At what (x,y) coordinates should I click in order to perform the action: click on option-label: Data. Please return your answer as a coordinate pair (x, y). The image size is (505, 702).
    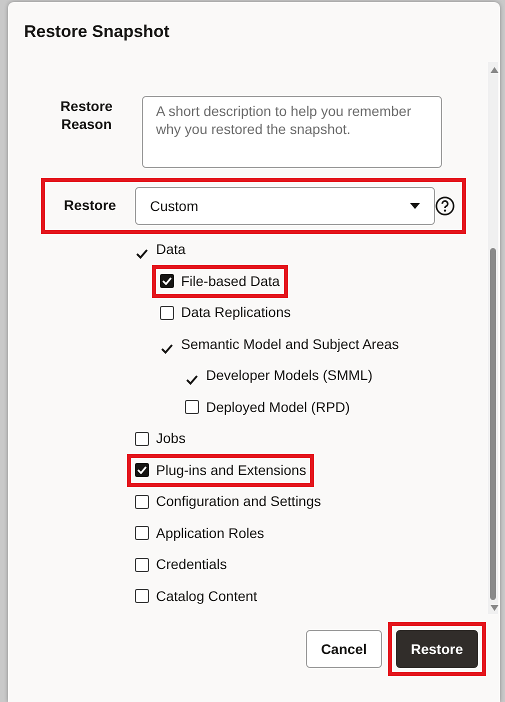
    Looking at the image, I should click on (171, 250).